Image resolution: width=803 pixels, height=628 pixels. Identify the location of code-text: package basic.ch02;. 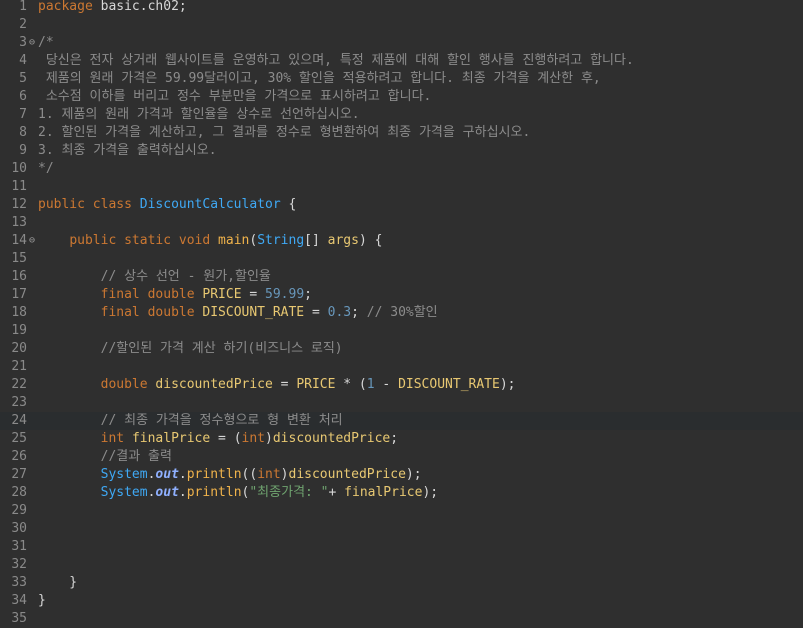
(112, 7).